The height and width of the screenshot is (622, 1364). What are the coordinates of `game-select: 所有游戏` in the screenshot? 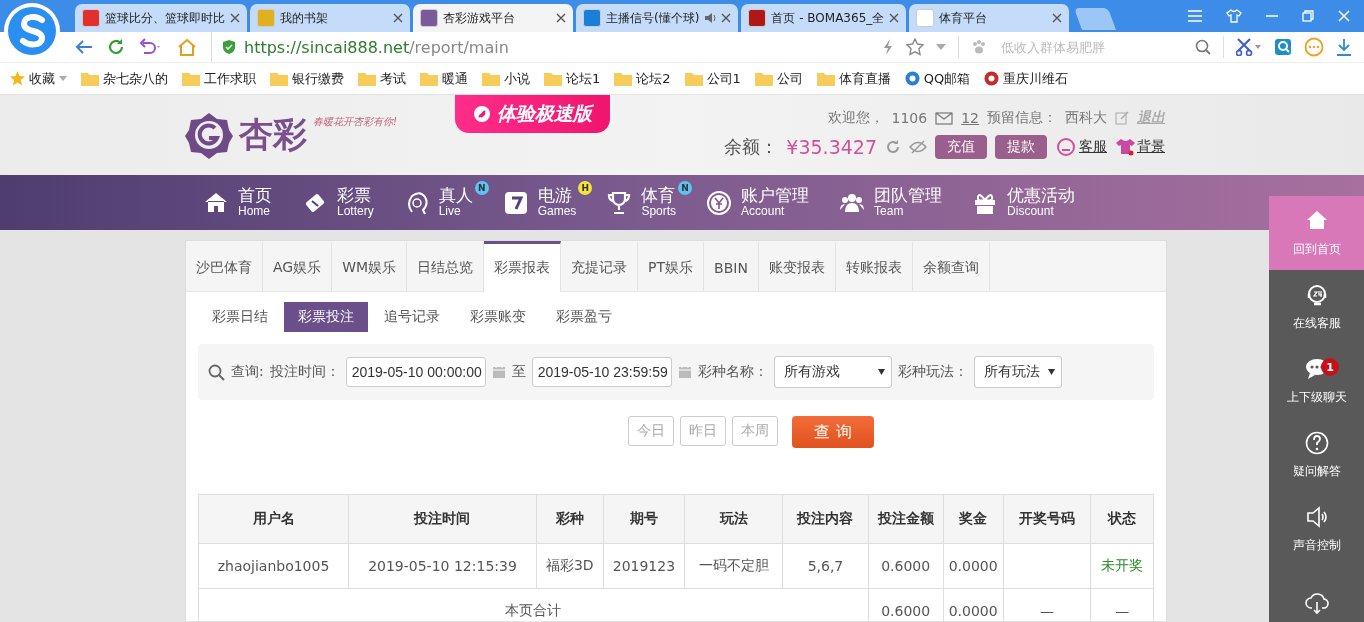 It's located at (832, 372).